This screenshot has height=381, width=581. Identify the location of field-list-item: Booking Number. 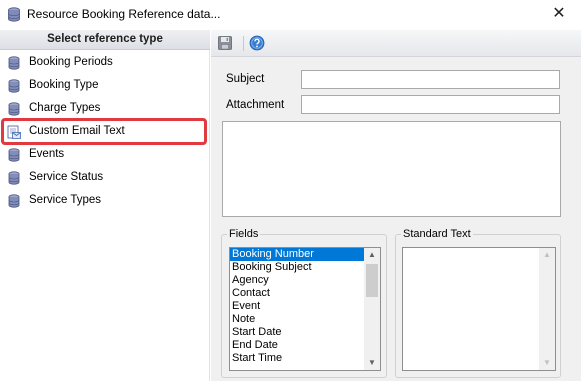
(305, 254).